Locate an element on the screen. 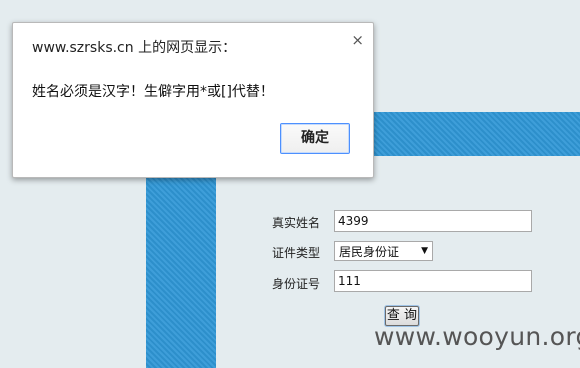  close-icon: × is located at coordinates (357, 40).